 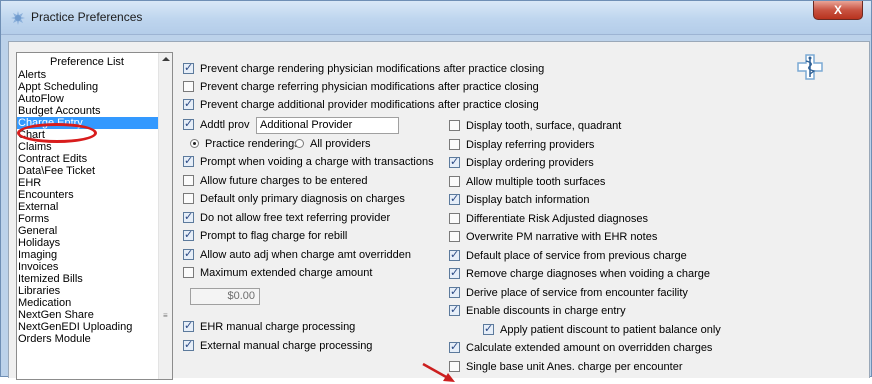 I want to click on addtl-prov-label: Addtl prov, so click(x=225, y=125).